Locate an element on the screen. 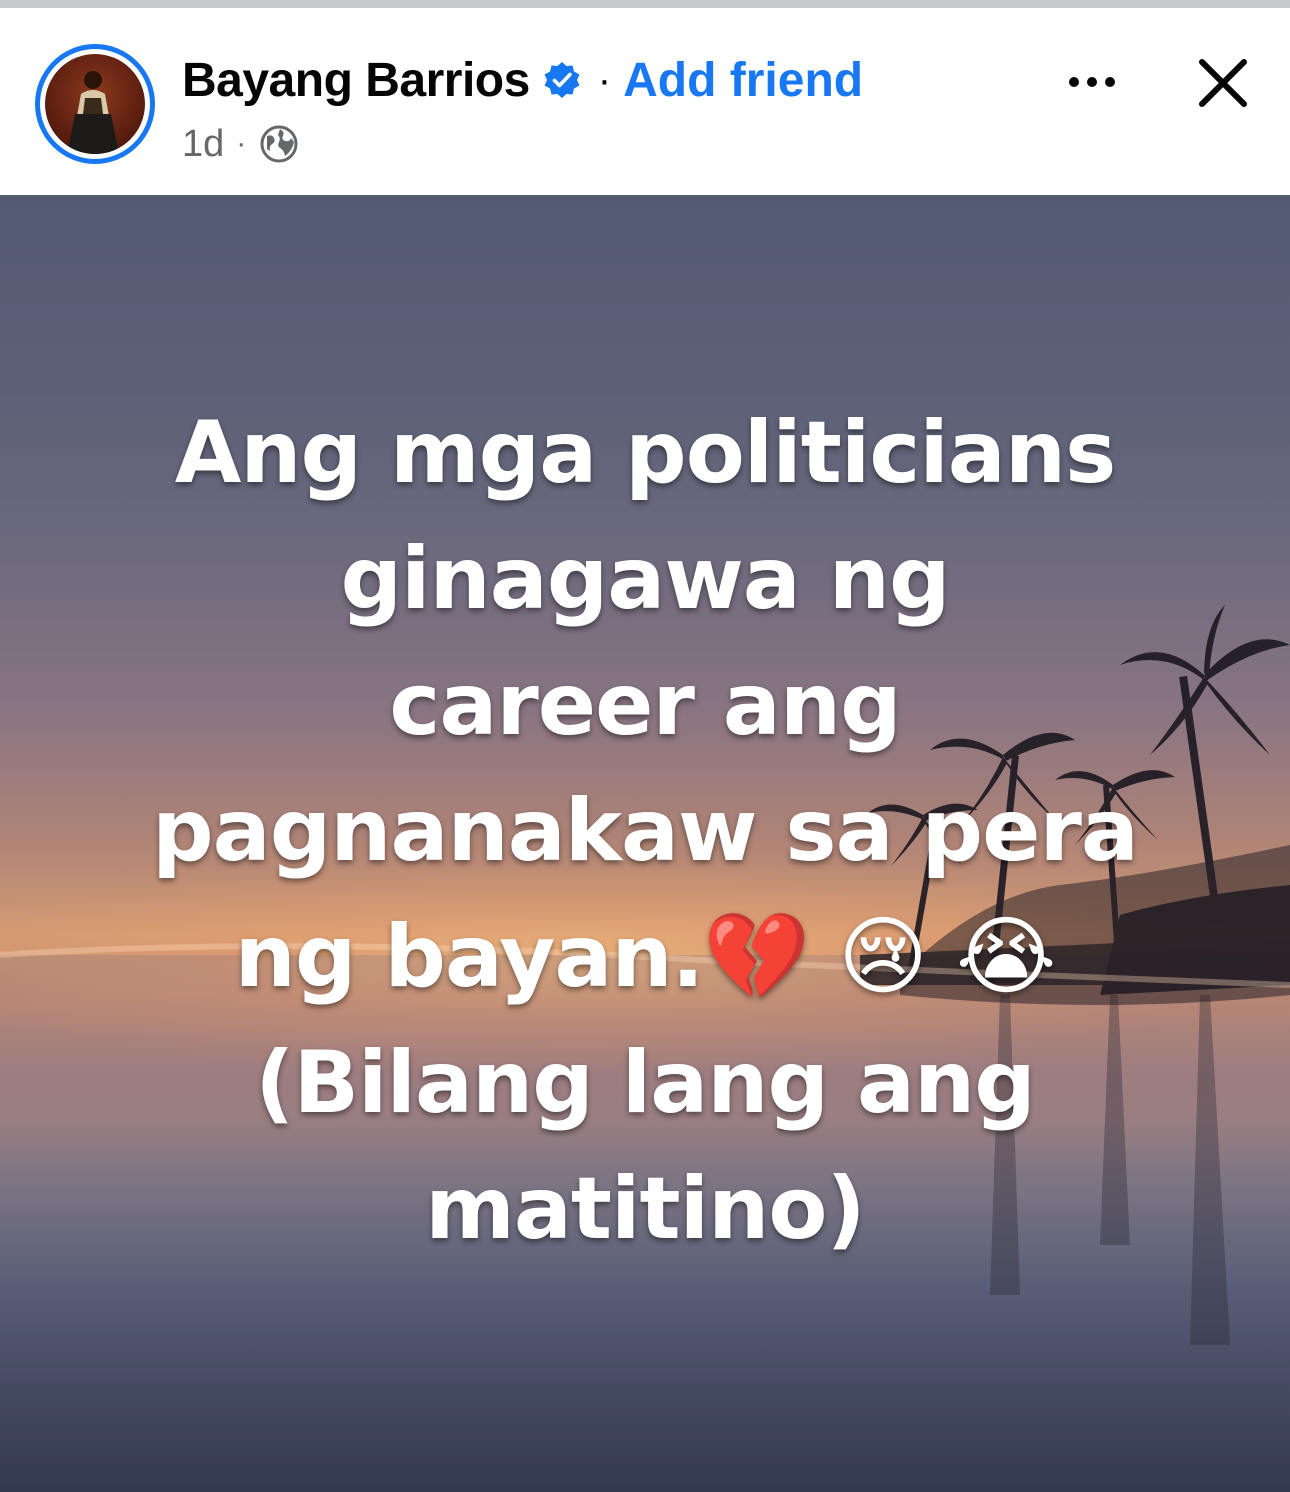 This screenshot has width=1290, height=1492. post-time: 1d is located at coordinates (203, 144).